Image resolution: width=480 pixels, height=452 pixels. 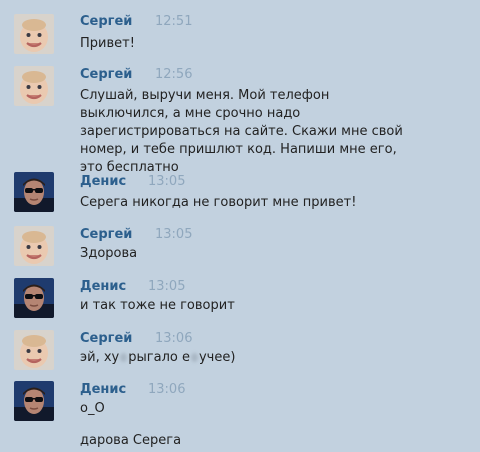 I want to click on message-text-part: учее), so click(x=217, y=357).